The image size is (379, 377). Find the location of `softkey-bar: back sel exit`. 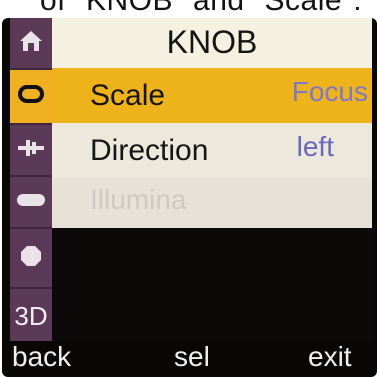

softkey-bar: back sel exit is located at coordinates (189, 359).